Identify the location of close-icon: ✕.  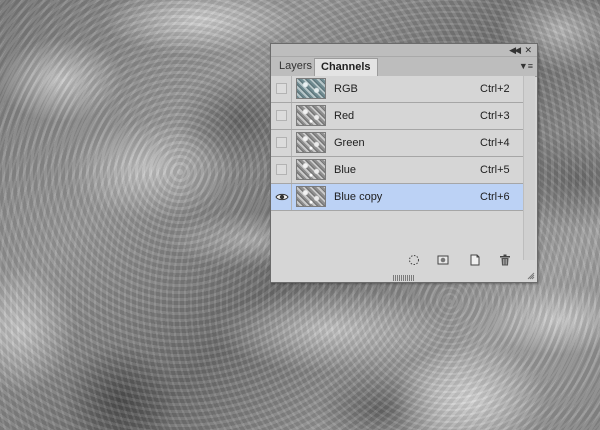
(528, 50).